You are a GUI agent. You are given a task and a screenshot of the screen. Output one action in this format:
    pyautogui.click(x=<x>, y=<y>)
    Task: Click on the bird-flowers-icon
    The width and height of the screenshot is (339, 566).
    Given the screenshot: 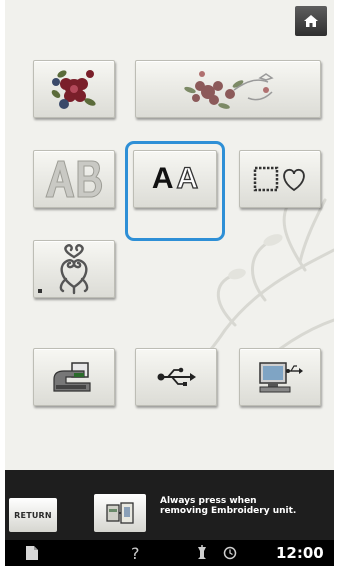 What is the action you would take?
    pyautogui.click(x=229, y=90)
    